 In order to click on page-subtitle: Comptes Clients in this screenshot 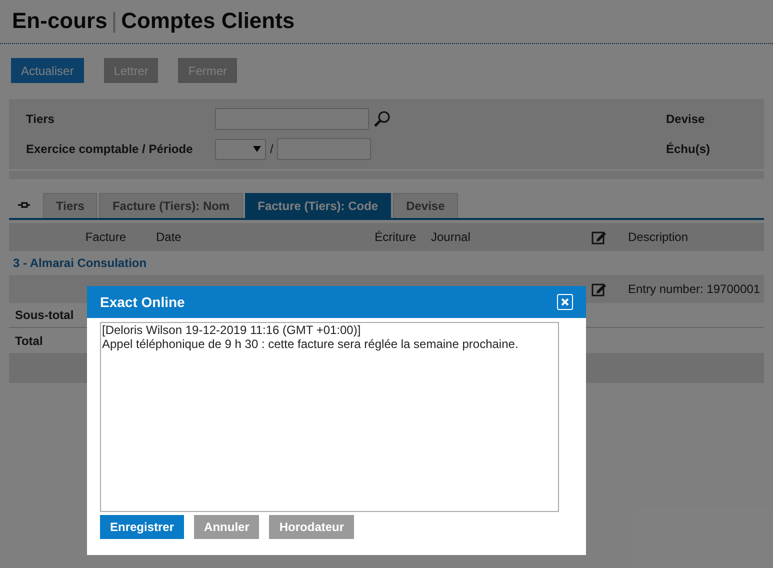, I will do `click(208, 21)`.